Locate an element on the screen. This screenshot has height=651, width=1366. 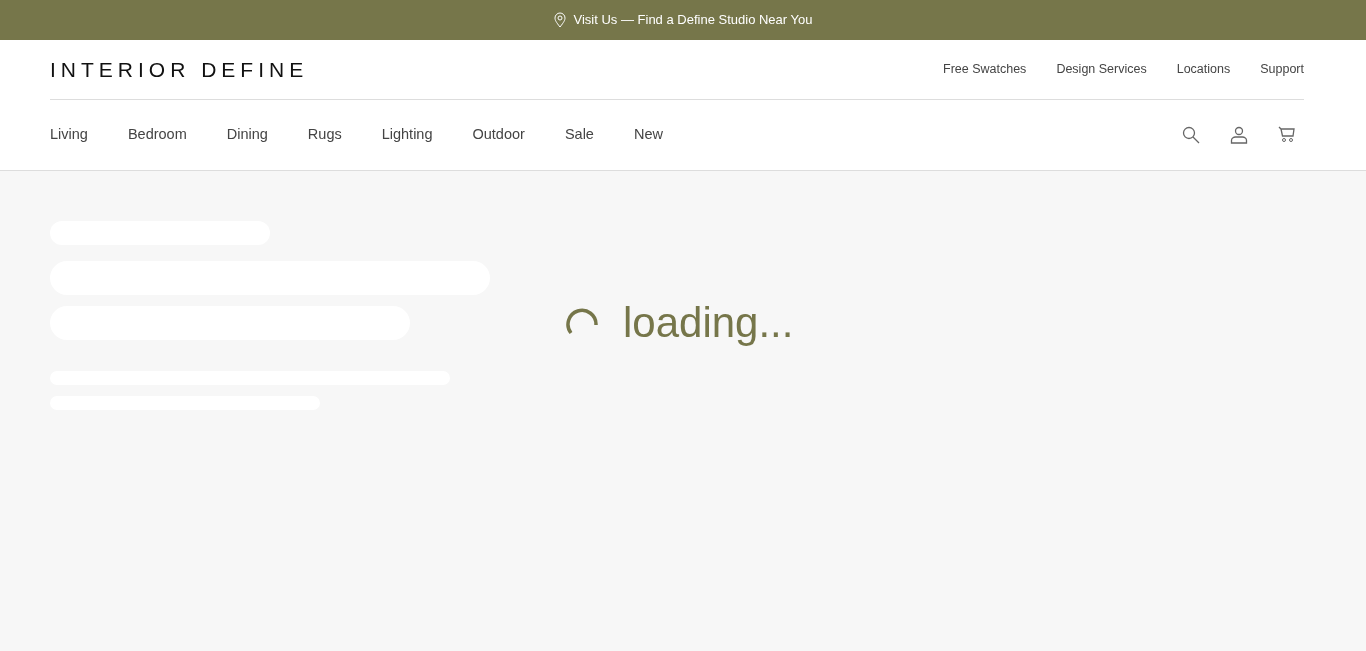
nav-link: Outdoor is located at coordinates (498, 135).